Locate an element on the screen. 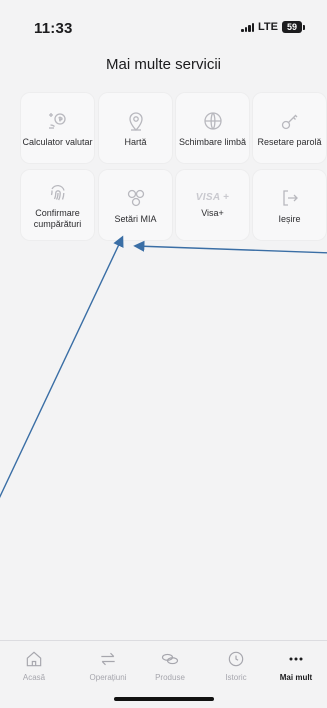 This screenshot has height=708, width=327. service-label: Visa+ is located at coordinates (212, 212).